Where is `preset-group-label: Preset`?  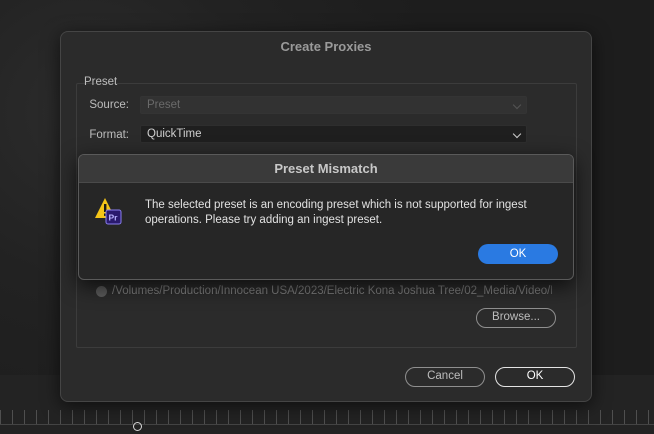 preset-group-label: Preset is located at coordinates (101, 82).